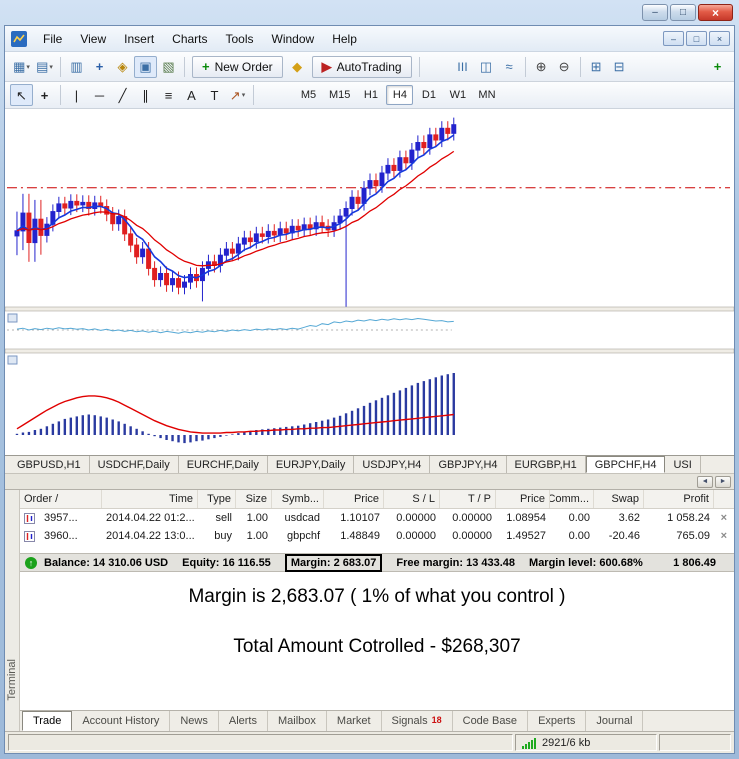  What do you see at coordinates (546, 464) in the screenshot?
I see `chart-tab-eurgbp-h1: EURGBP,H1` at bounding box center [546, 464].